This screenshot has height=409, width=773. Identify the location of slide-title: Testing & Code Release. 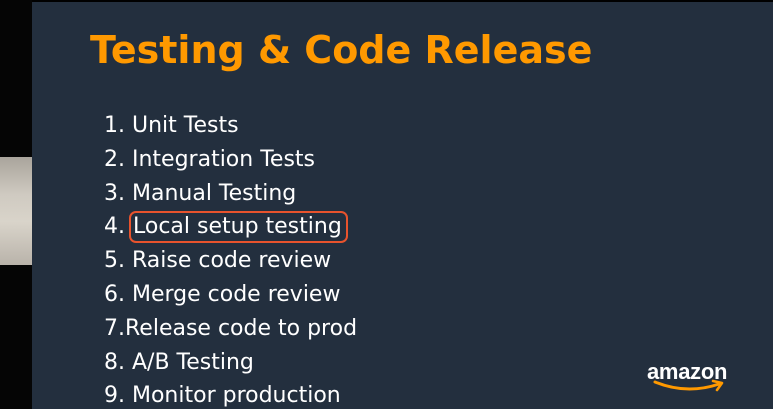
(341, 50).